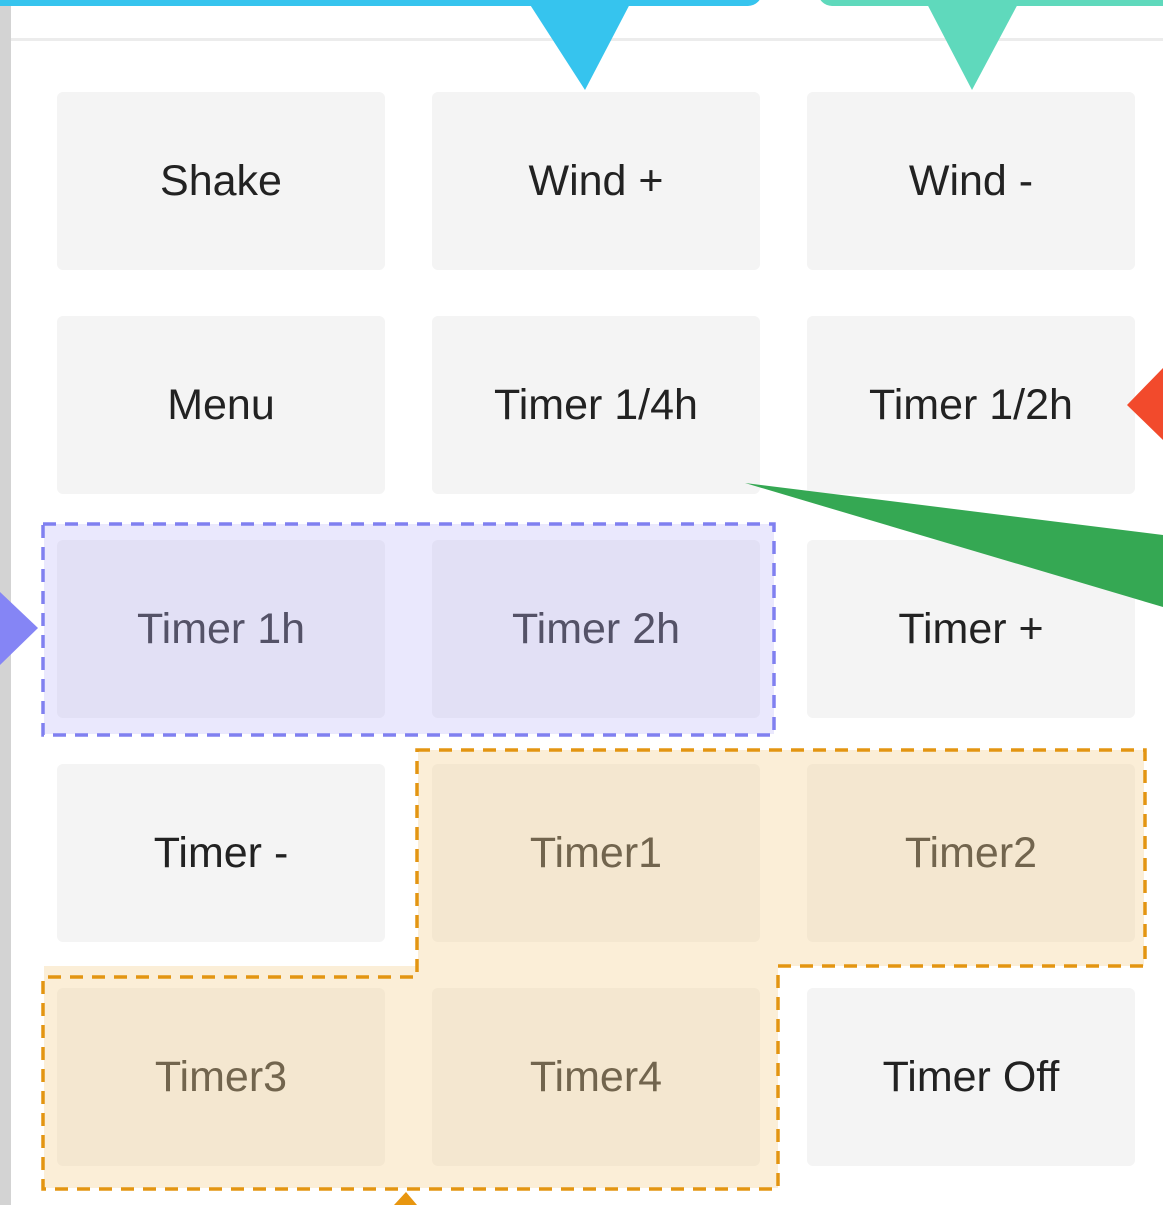 The image size is (1163, 1205). Describe the element at coordinates (972, 45) in the screenshot. I see `callout-pointer-teal` at that location.